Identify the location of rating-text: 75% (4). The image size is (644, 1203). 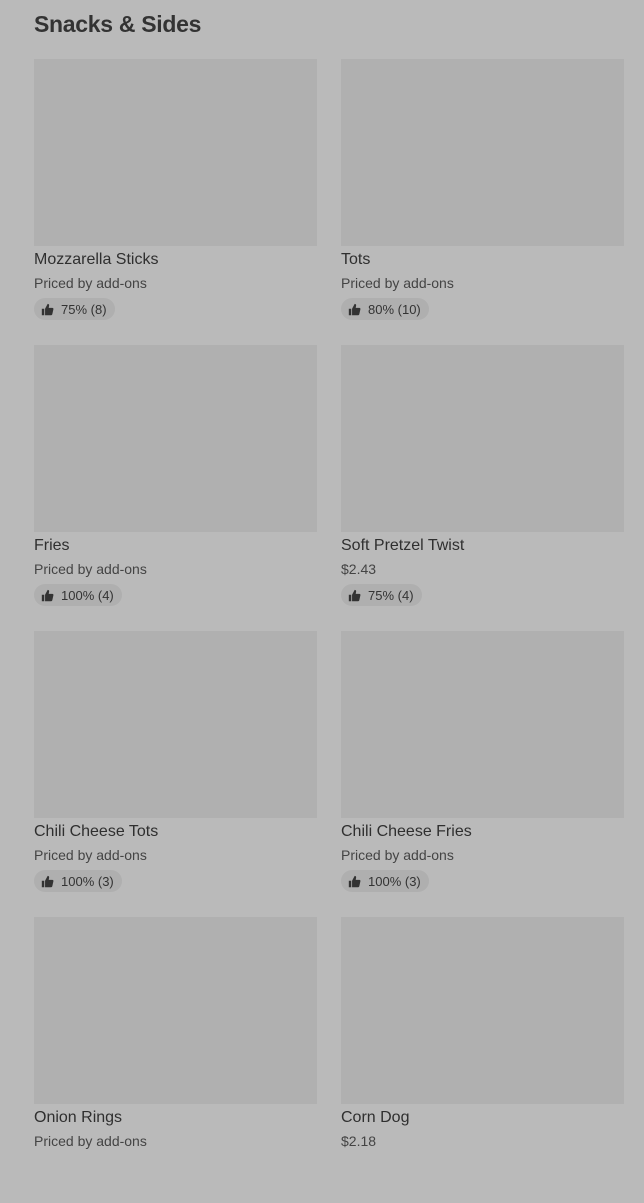
(391, 595).